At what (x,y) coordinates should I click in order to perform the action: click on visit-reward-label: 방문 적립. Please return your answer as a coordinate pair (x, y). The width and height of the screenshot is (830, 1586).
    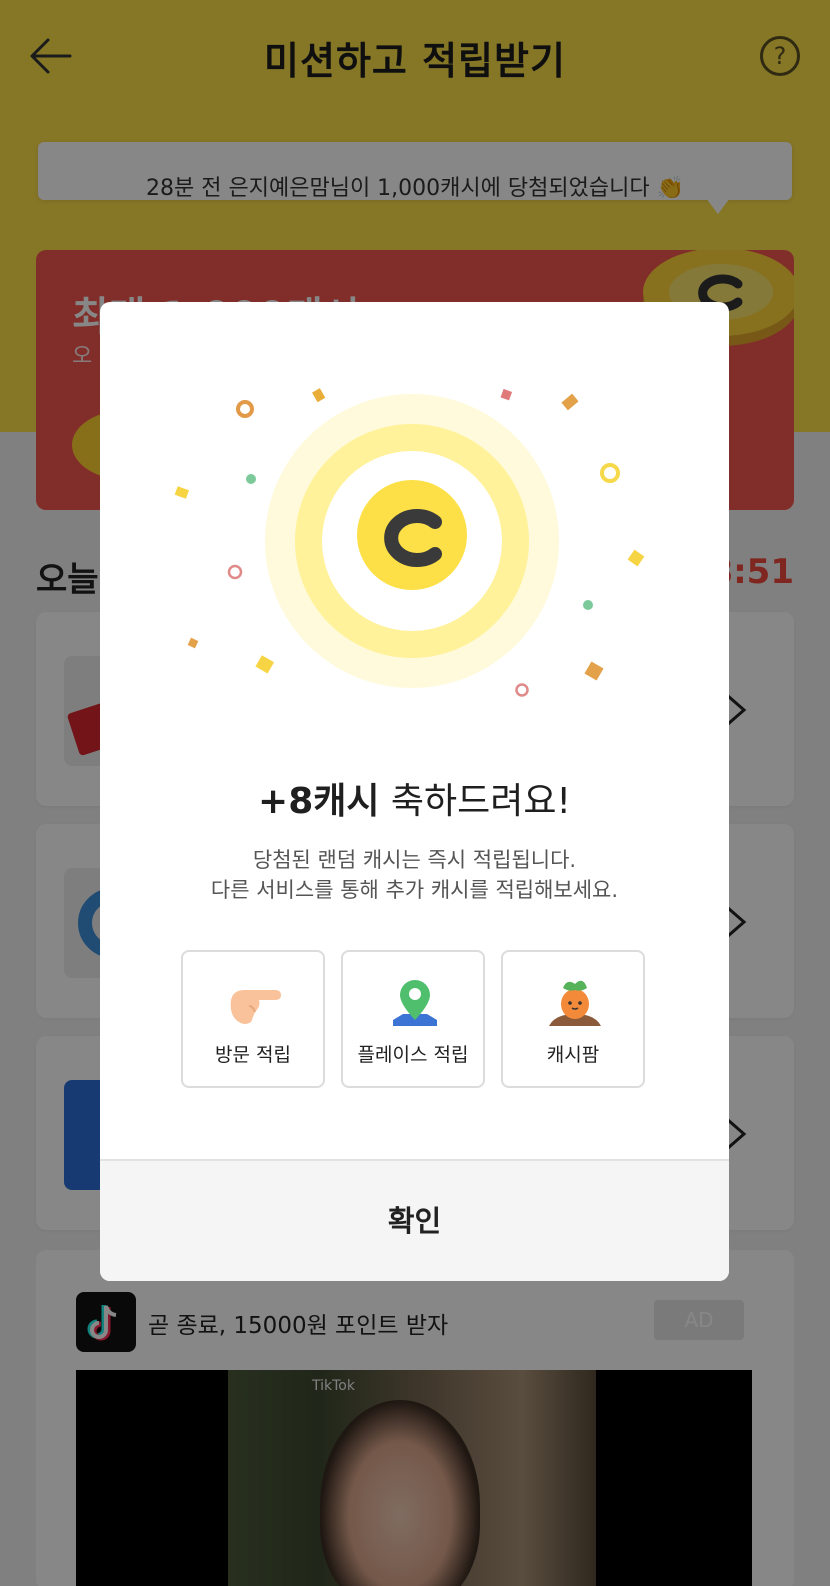
    Looking at the image, I should click on (253, 1055).